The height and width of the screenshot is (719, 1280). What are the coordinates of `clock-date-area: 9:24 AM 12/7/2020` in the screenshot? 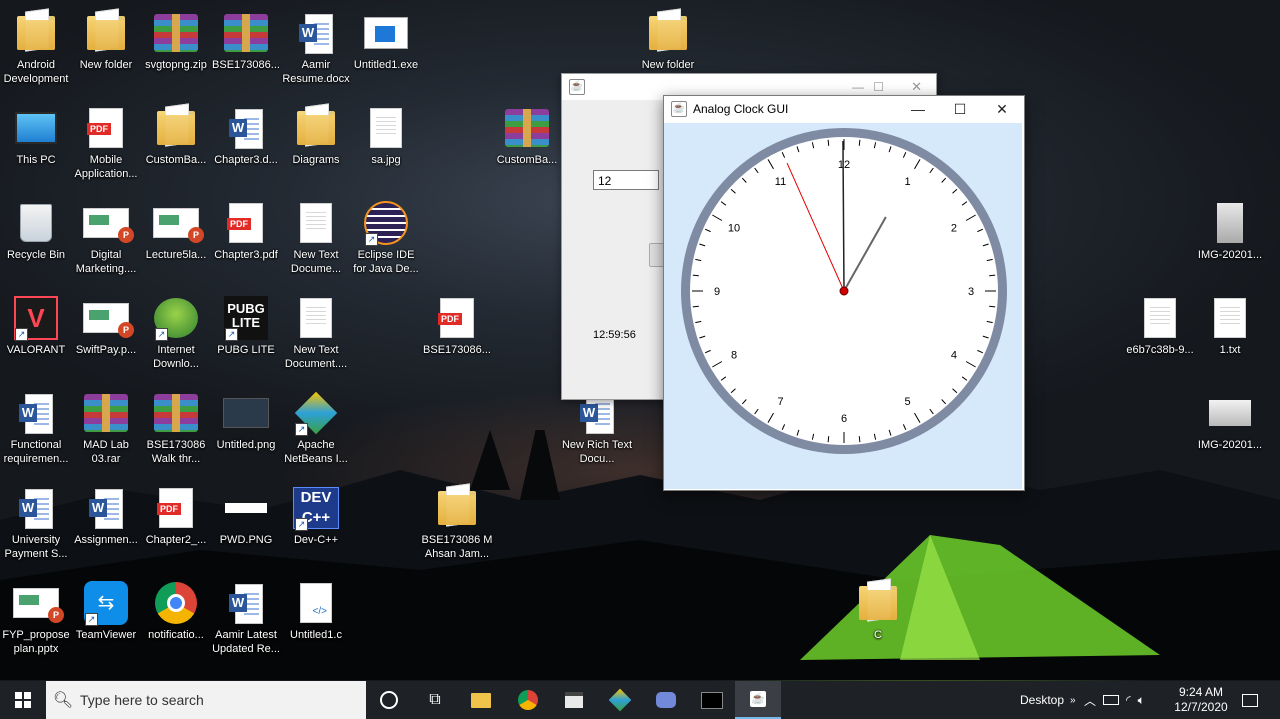 It's located at (1201, 700).